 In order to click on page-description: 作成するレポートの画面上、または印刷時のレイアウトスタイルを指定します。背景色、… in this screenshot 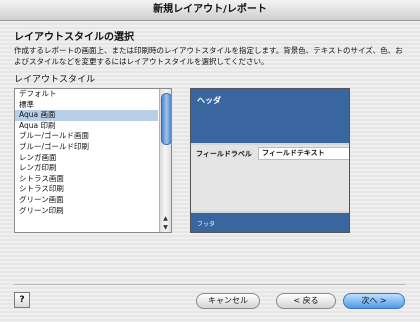, I will do `click(208, 56)`.